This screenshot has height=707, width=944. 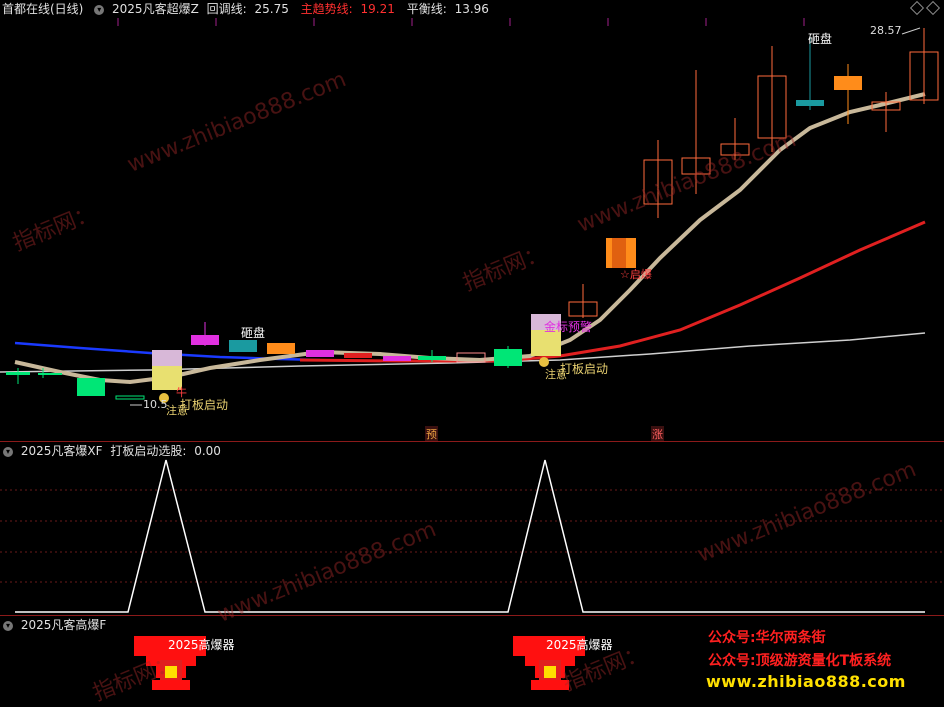 I want to click on golden-warning-label: 金标预警, so click(x=568, y=327).